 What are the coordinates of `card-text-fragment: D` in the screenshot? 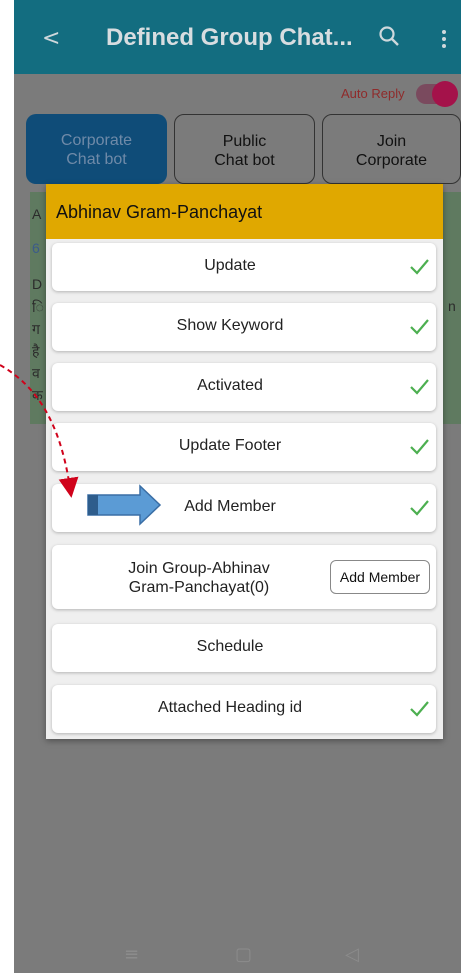 It's located at (37, 284).